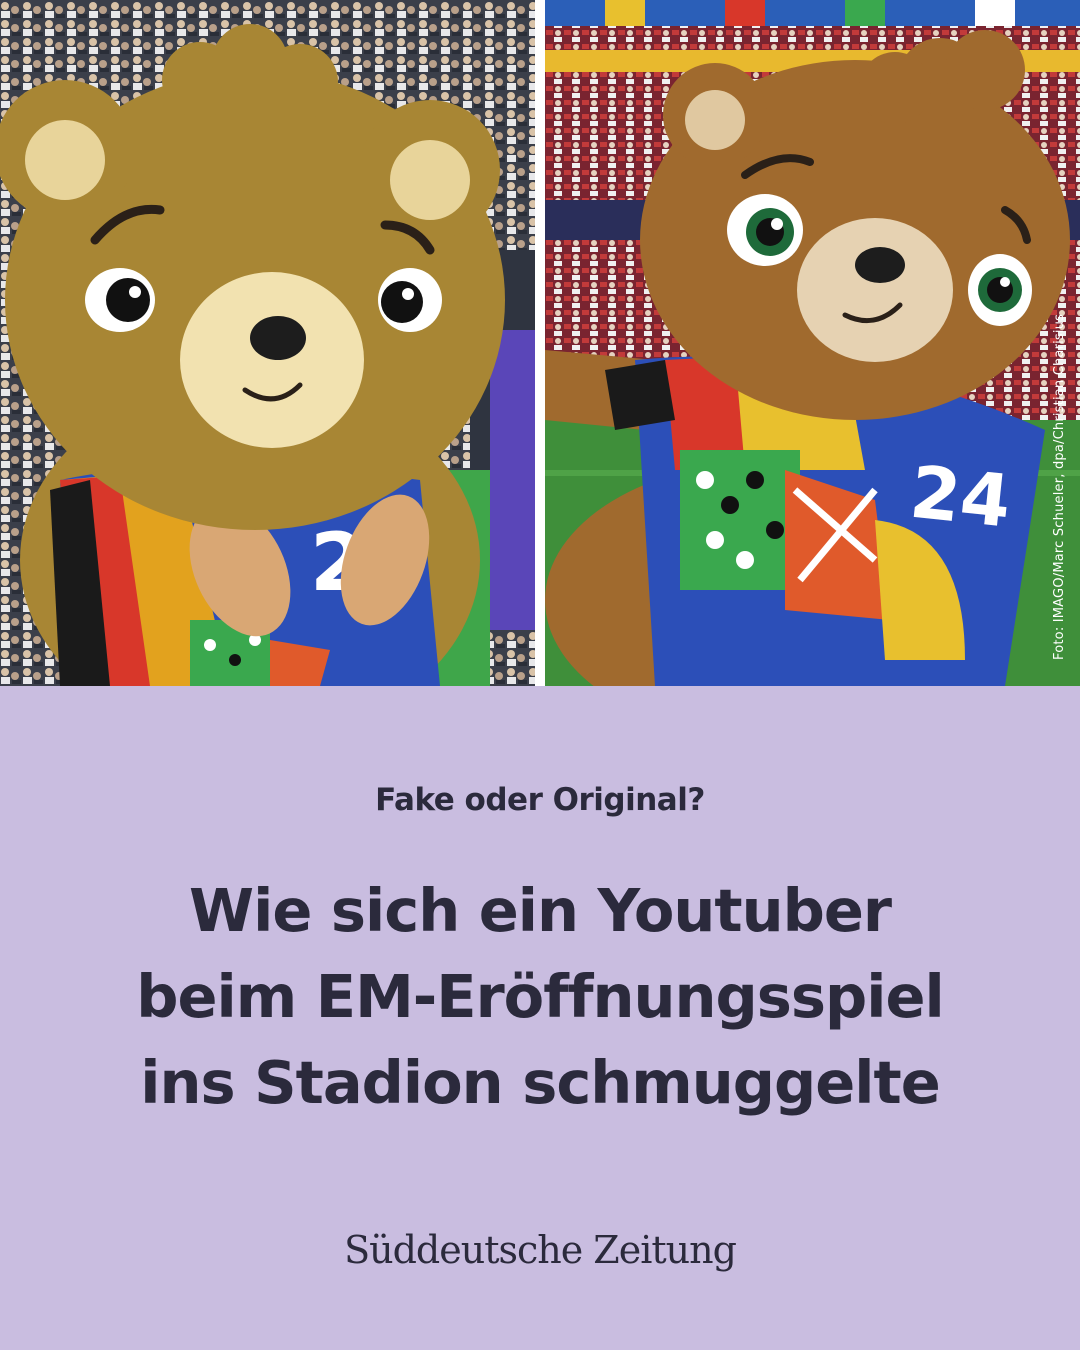 The image size is (1080, 1350). I want to click on headline-line-1: Wie sich ein Youtuber, so click(540, 910).